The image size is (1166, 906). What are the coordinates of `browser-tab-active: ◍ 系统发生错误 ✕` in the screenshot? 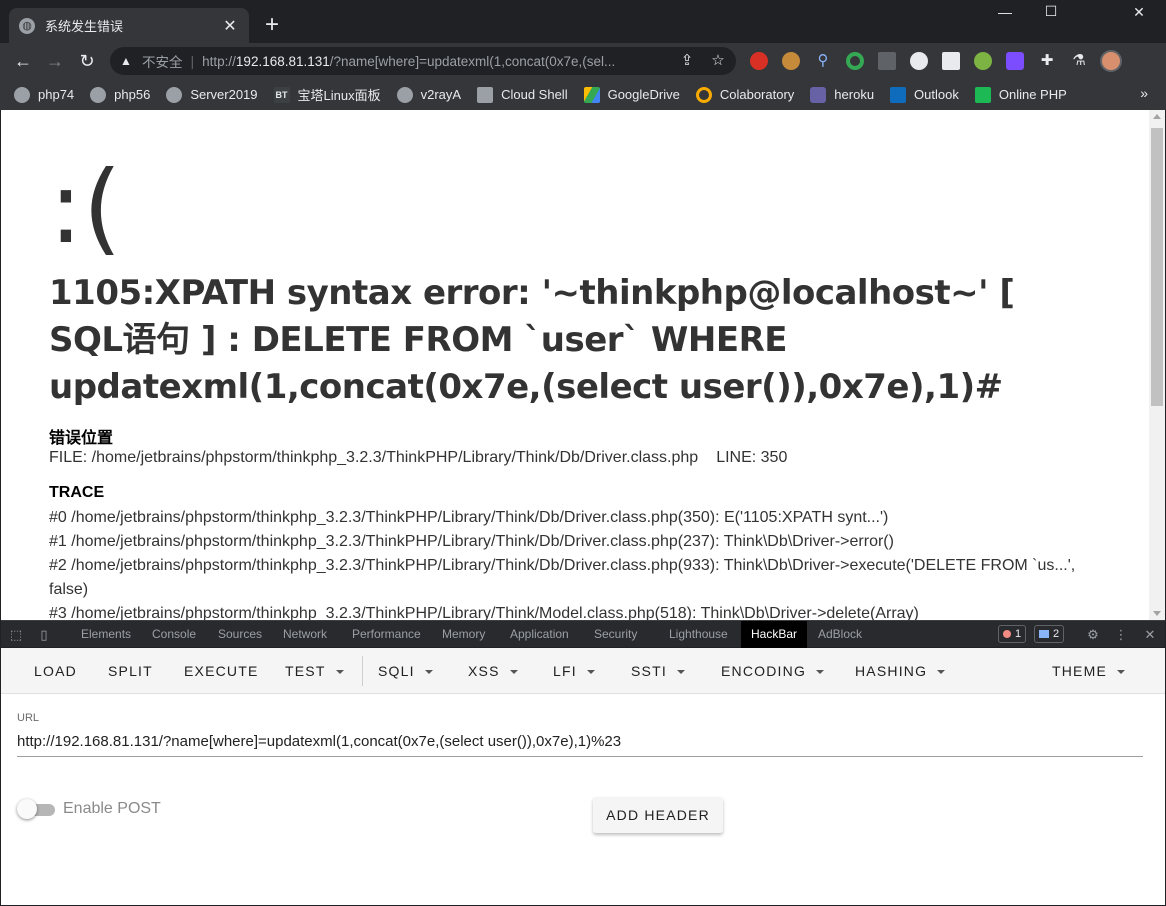 It's located at (129, 25).